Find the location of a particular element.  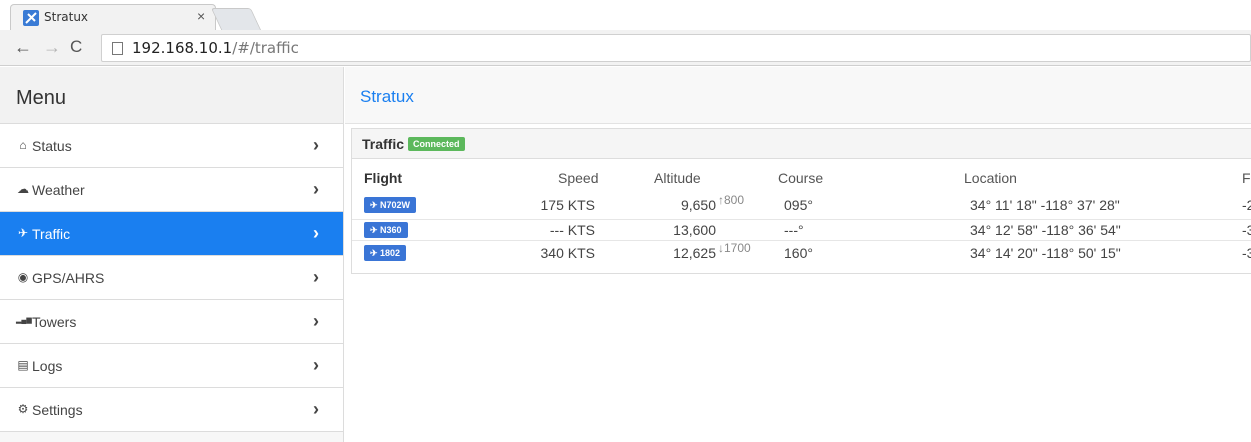

sidebar-item-logs: ▤ Logs › is located at coordinates (171, 366).